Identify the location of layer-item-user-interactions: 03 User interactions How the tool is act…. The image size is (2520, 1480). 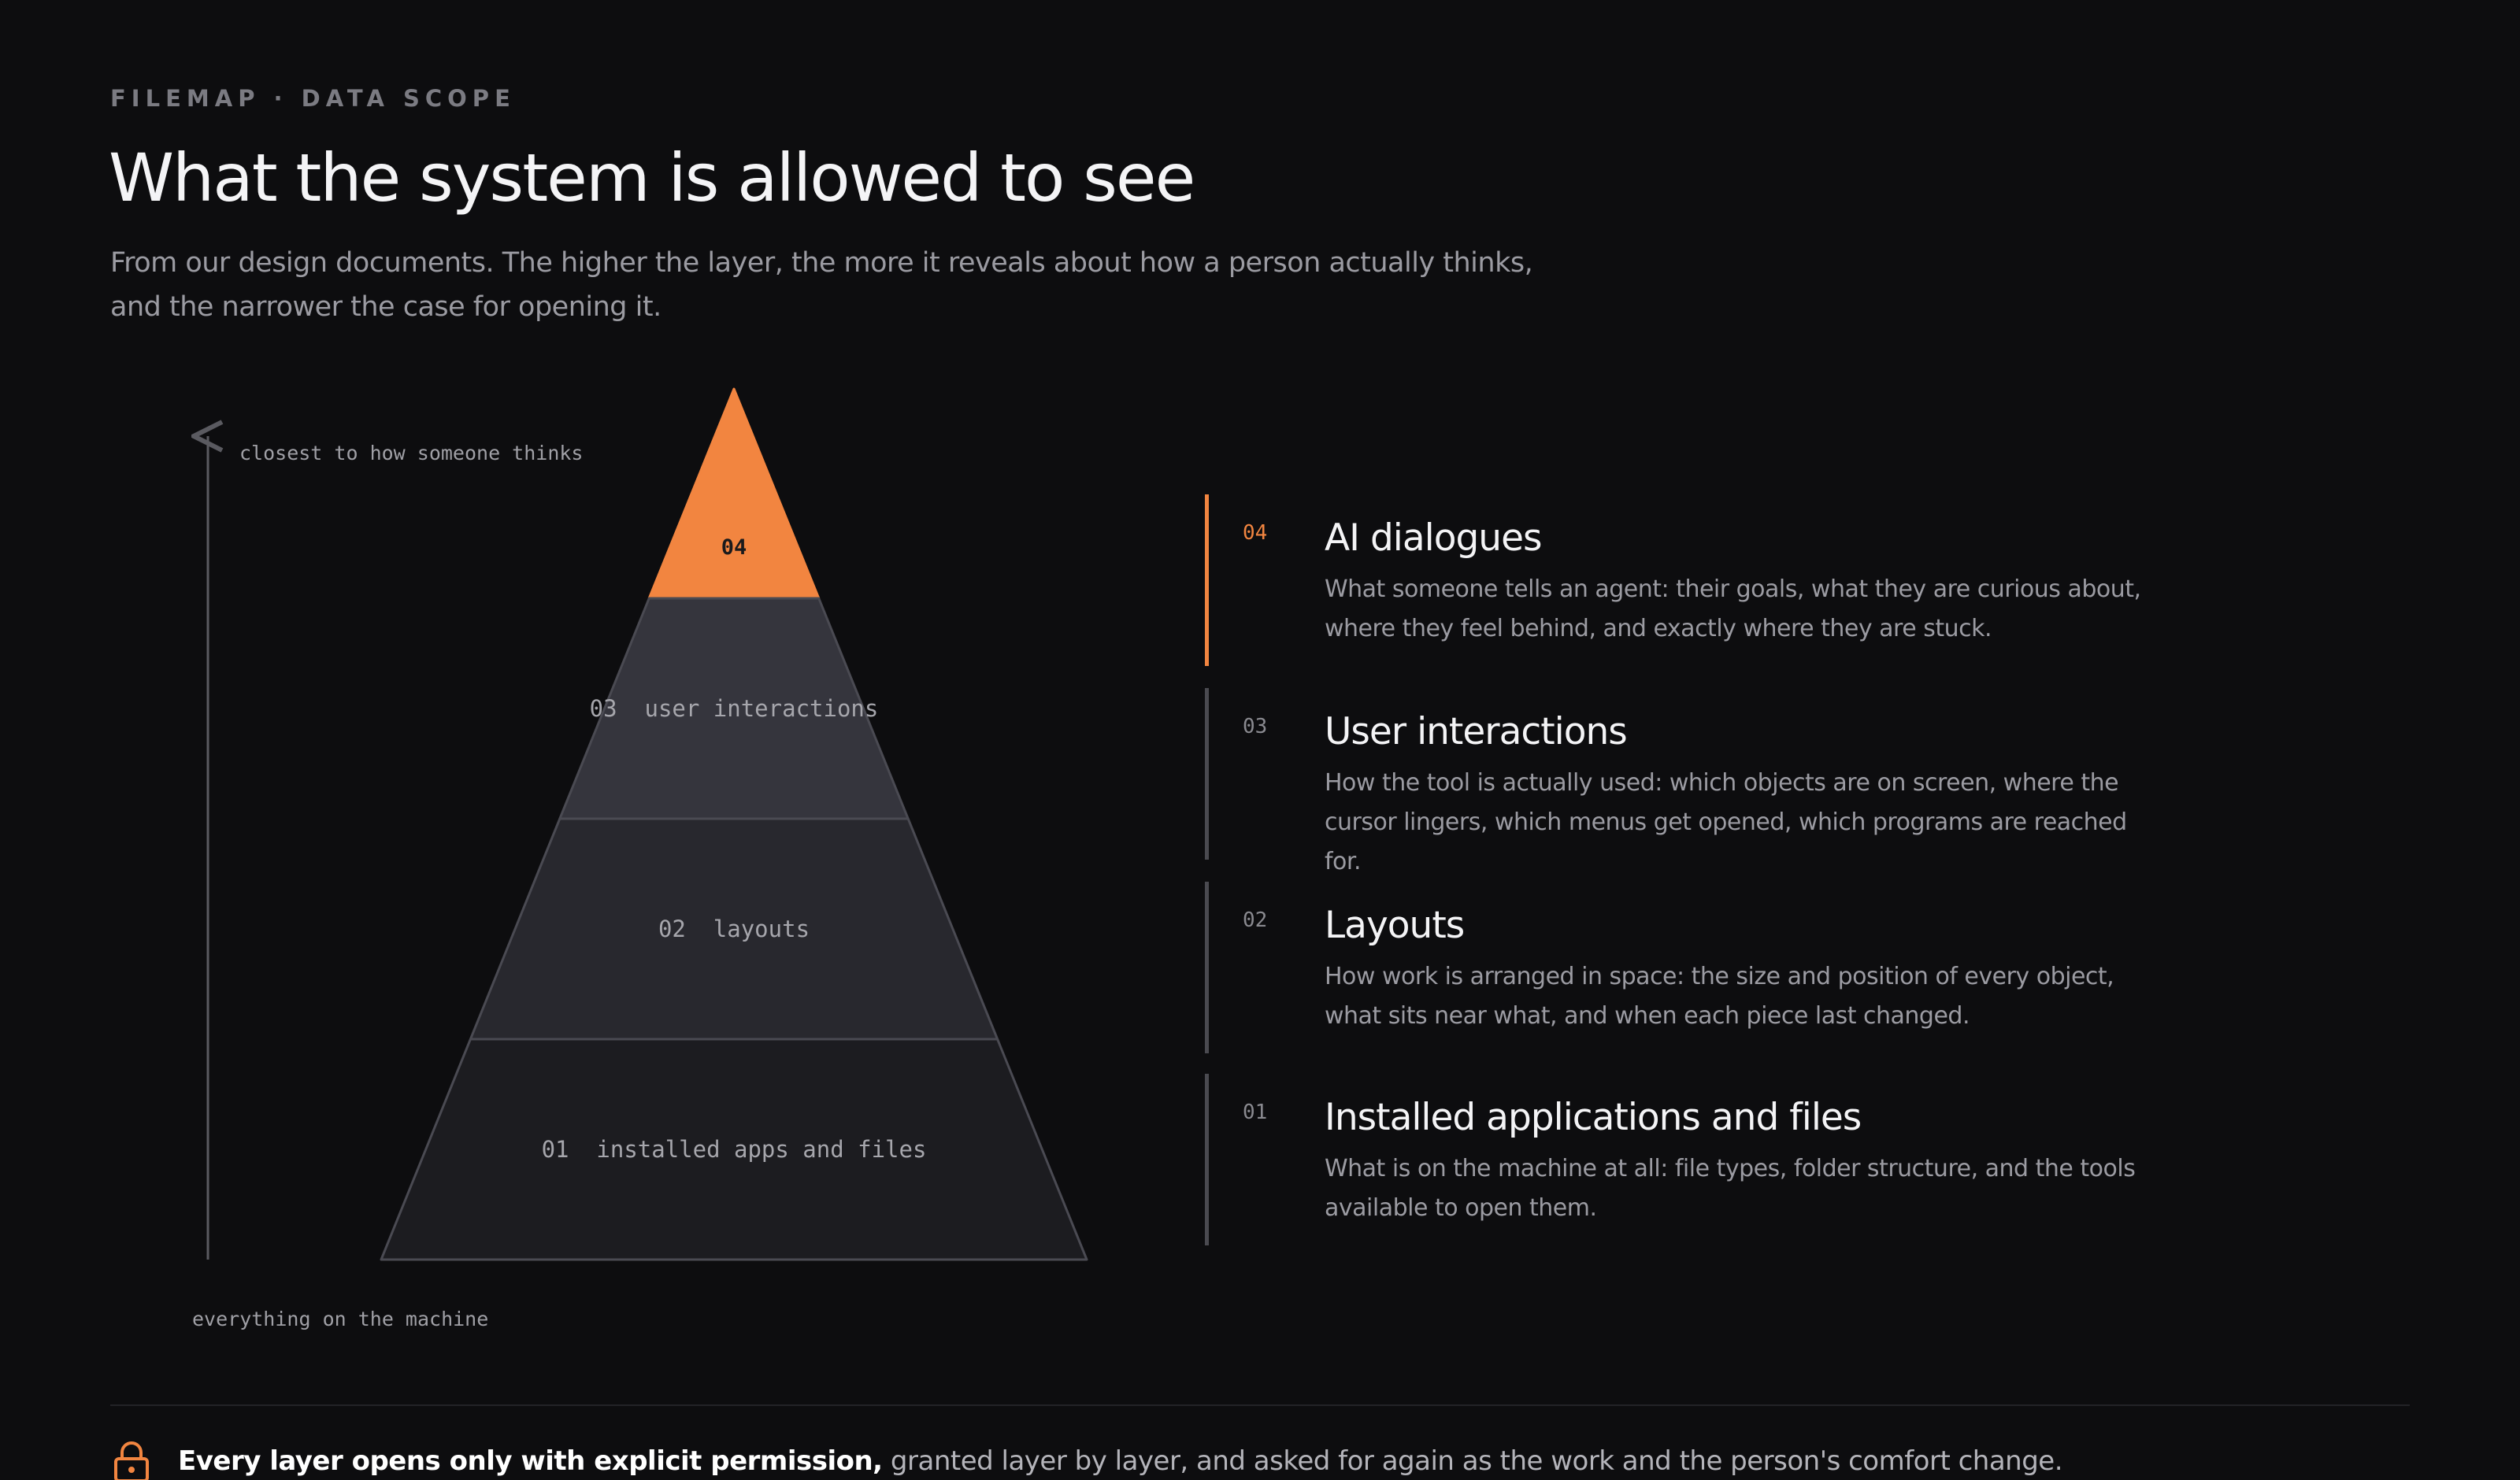
(1677, 778).